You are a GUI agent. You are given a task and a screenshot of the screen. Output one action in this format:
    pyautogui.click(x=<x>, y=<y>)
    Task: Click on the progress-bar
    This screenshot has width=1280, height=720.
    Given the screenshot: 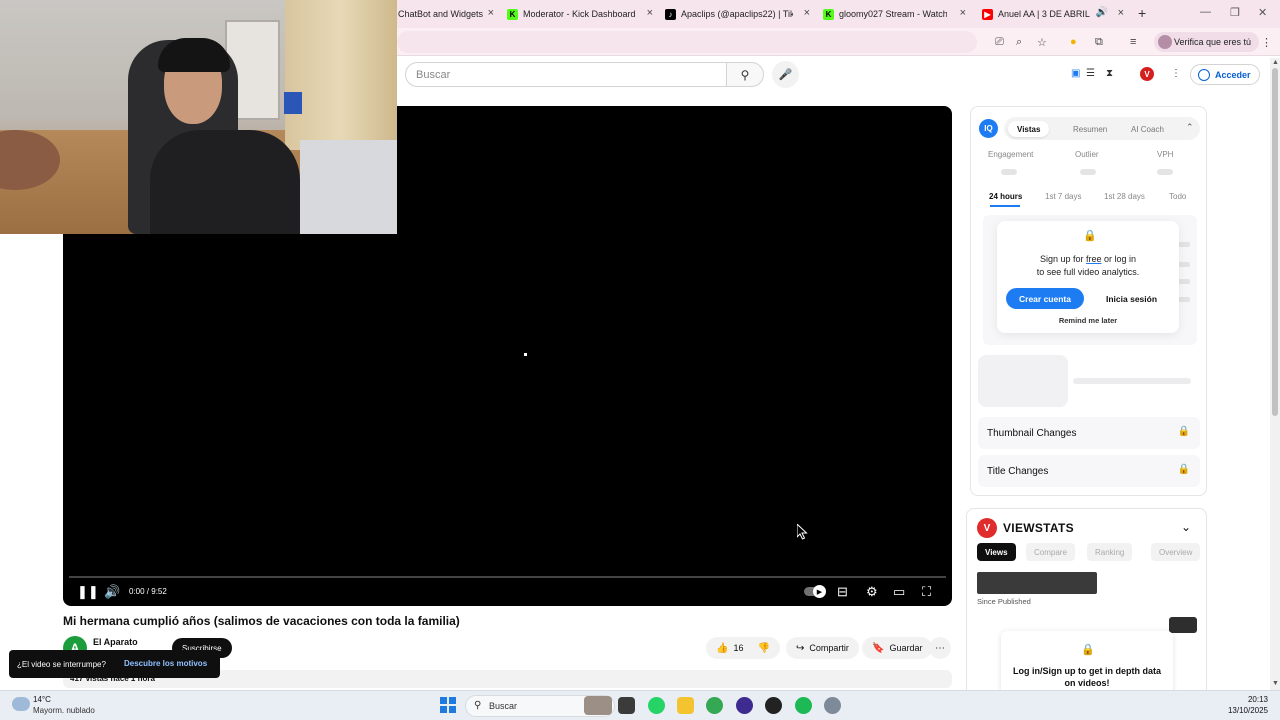 What is the action you would take?
    pyautogui.click(x=507, y=577)
    